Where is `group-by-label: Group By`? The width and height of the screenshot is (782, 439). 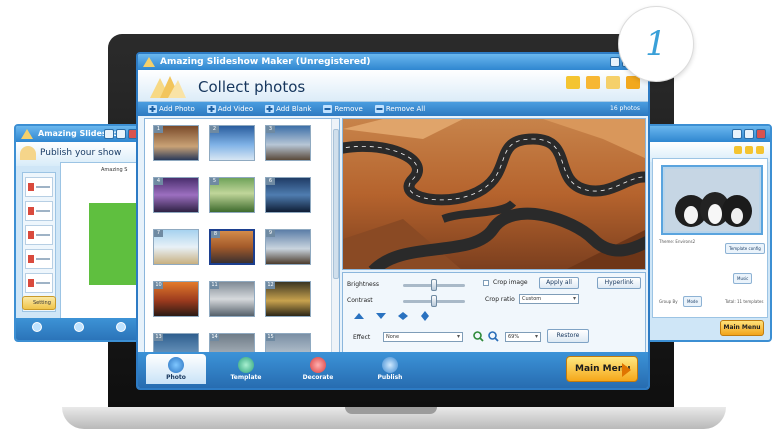
group-by-label: Group By is located at coordinates (668, 301).